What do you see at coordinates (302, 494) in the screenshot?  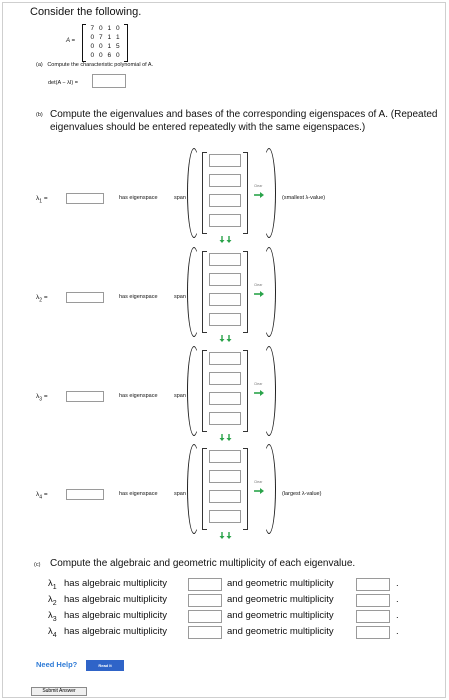 I see `eigenvalue-order-note: (largest λ-value)` at bounding box center [302, 494].